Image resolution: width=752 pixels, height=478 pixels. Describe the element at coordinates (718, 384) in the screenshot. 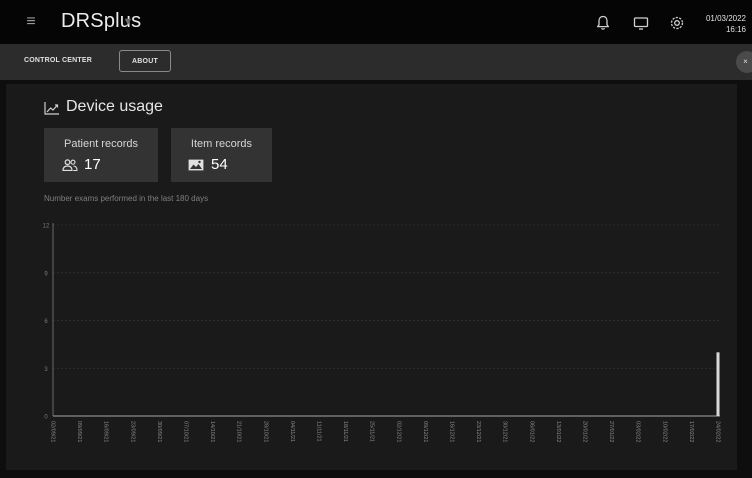

I see `chart-bar` at that location.